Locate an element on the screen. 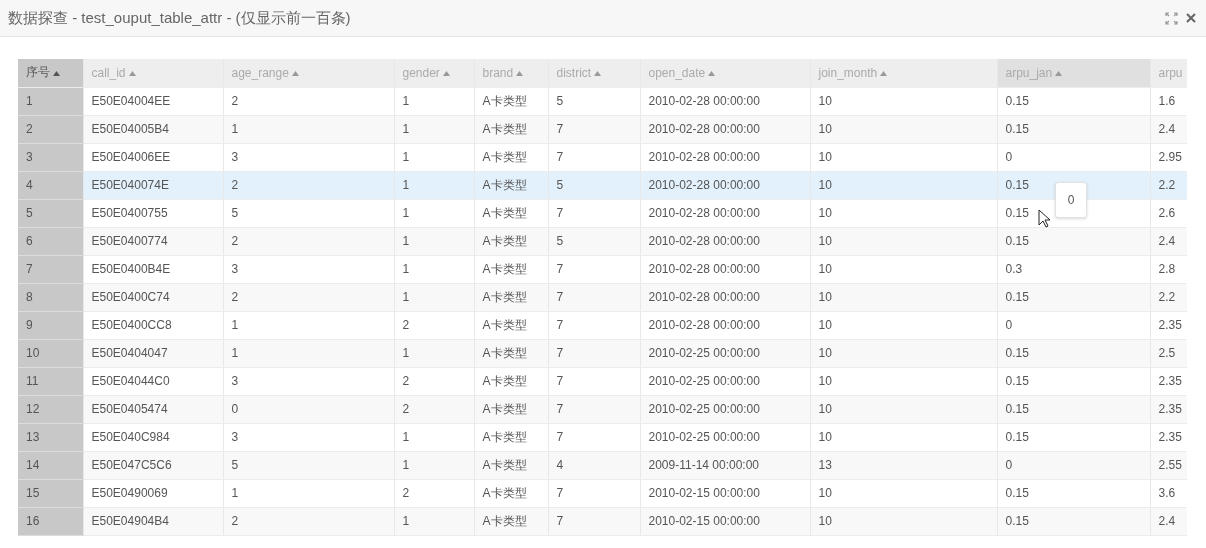 The height and width of the screenshot is (548, 1206). table-cell: 4 is located at coordinates (594, 465).